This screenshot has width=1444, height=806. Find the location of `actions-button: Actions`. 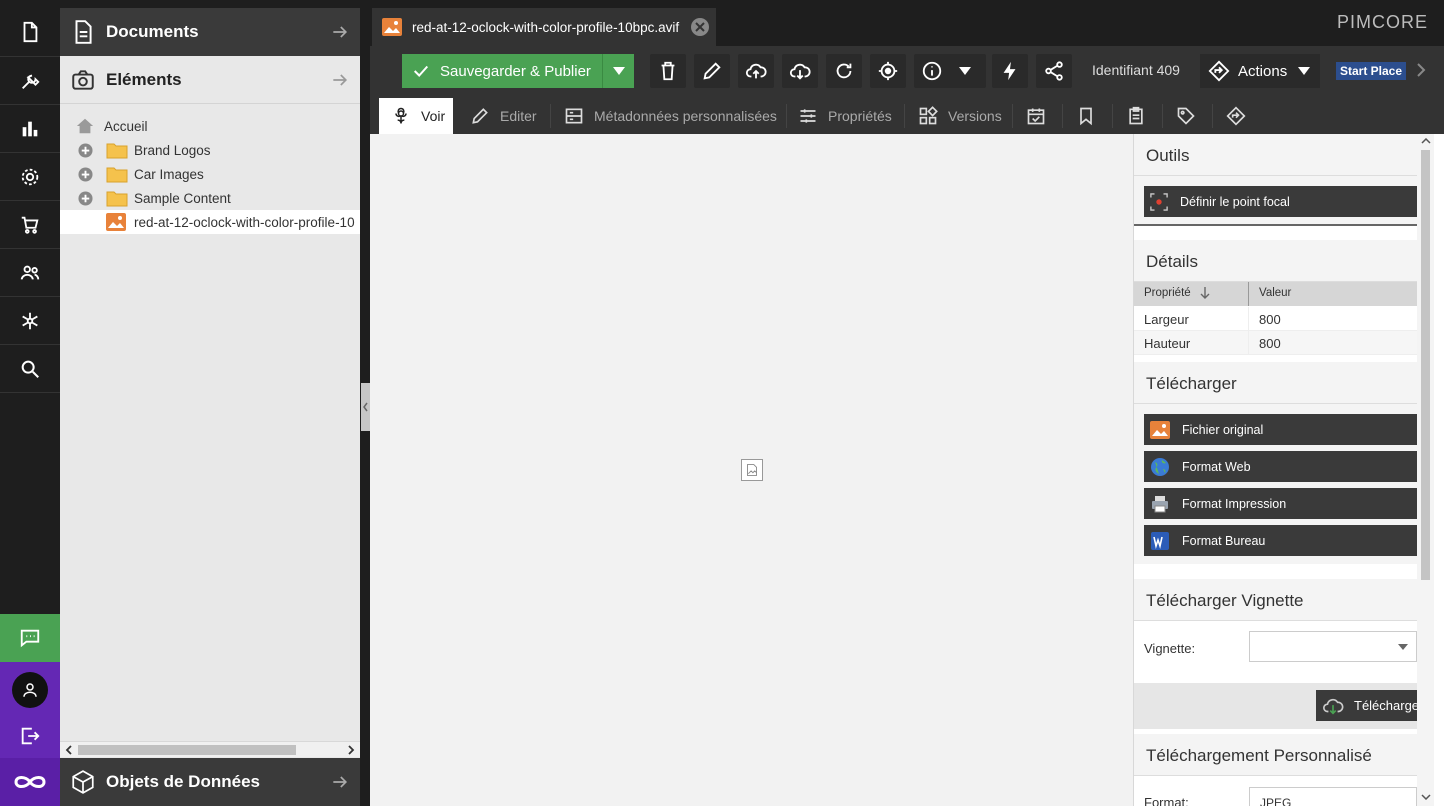

actions-button: Actions is located at coordinates (1260, 71).